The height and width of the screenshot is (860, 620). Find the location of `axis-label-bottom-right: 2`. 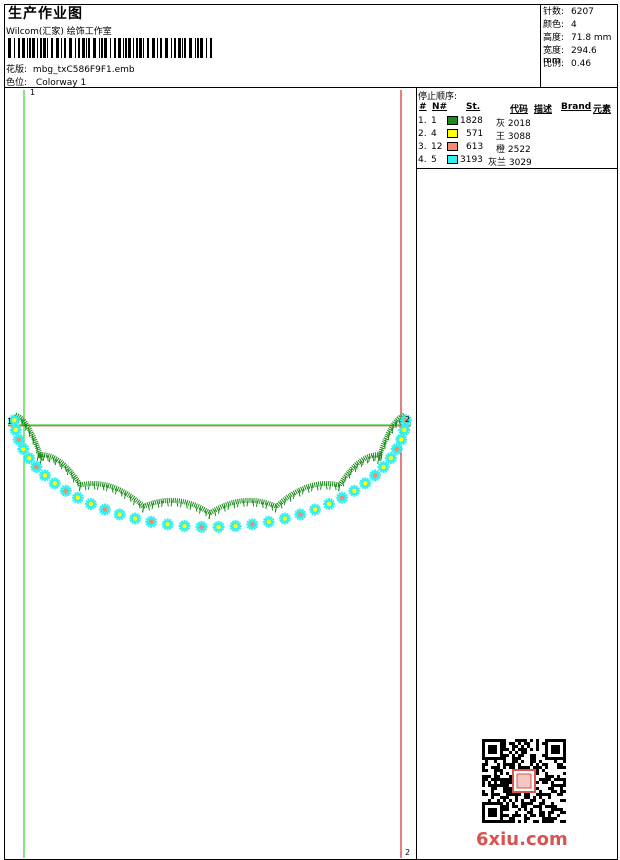

axis-label-bottom-right: 2 is located at coordinates (408, 852).